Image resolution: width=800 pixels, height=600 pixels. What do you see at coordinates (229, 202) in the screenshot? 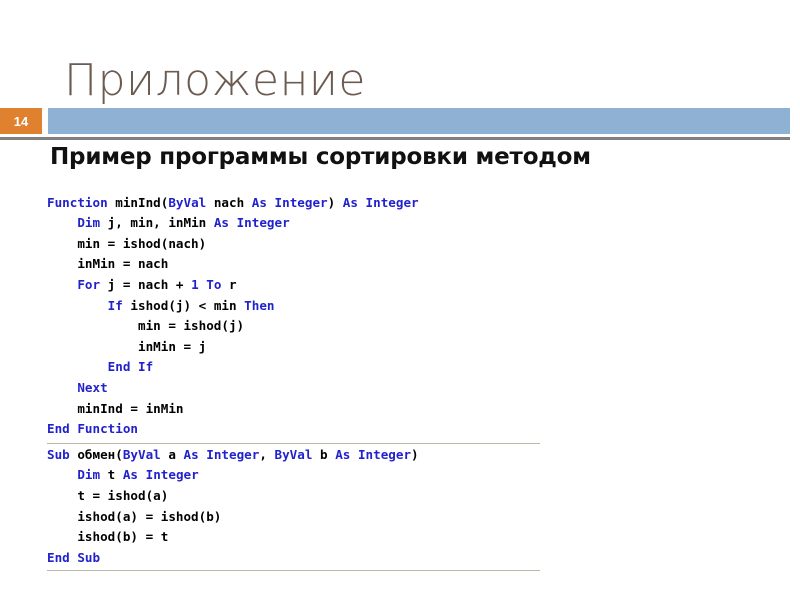
I see `code-identifier: nach` at bounding box center [229, 202].